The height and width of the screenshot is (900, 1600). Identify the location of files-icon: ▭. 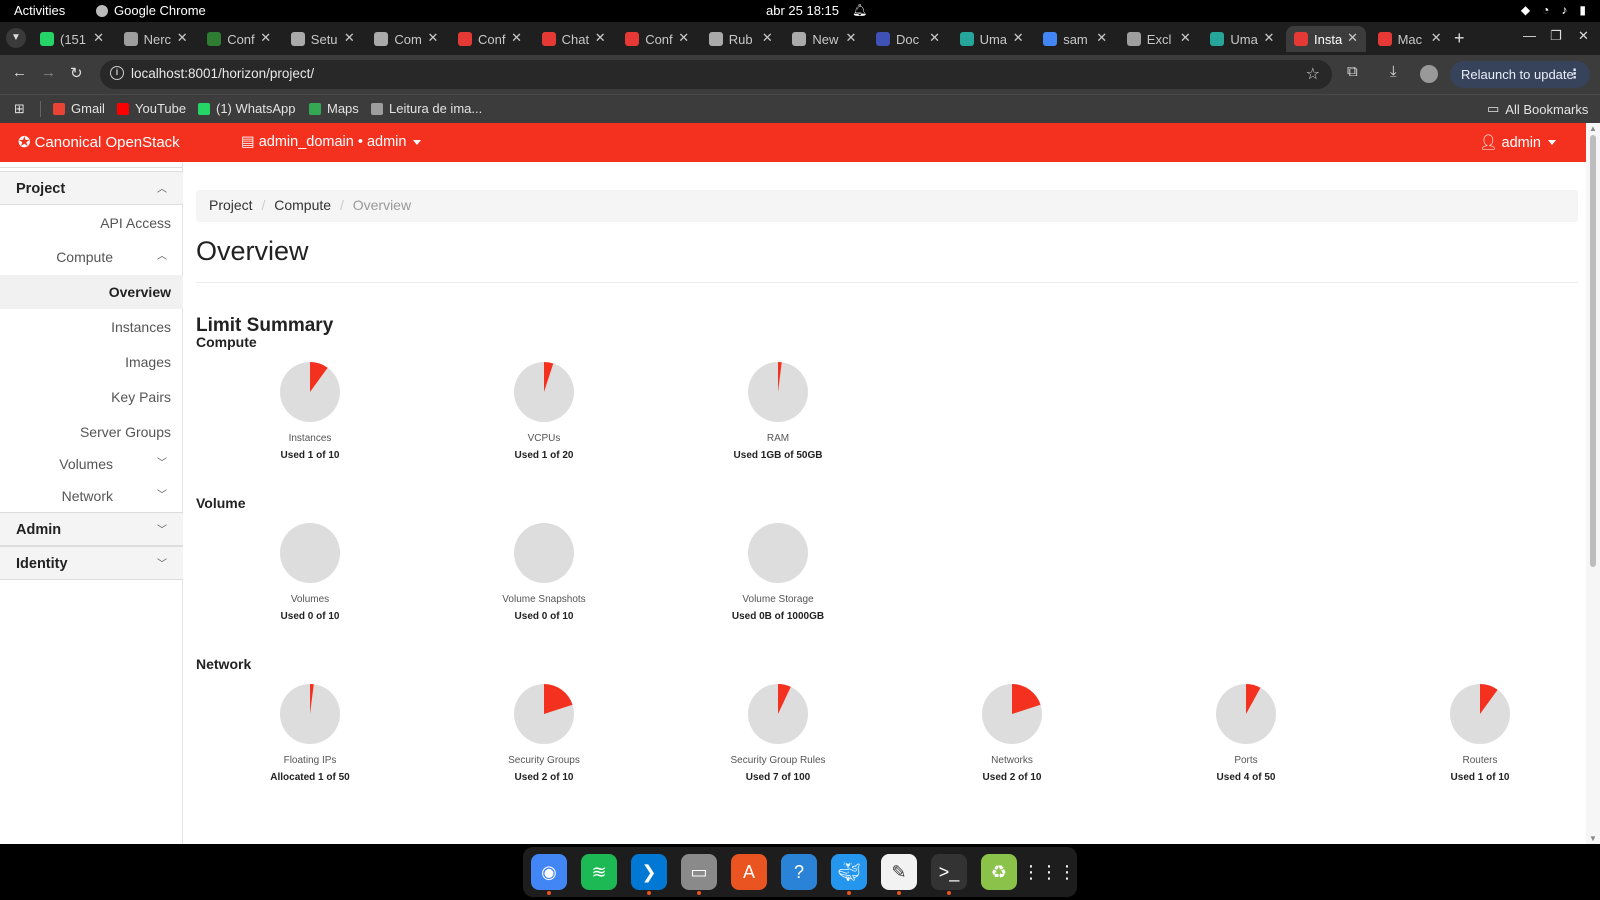
(699, 874).